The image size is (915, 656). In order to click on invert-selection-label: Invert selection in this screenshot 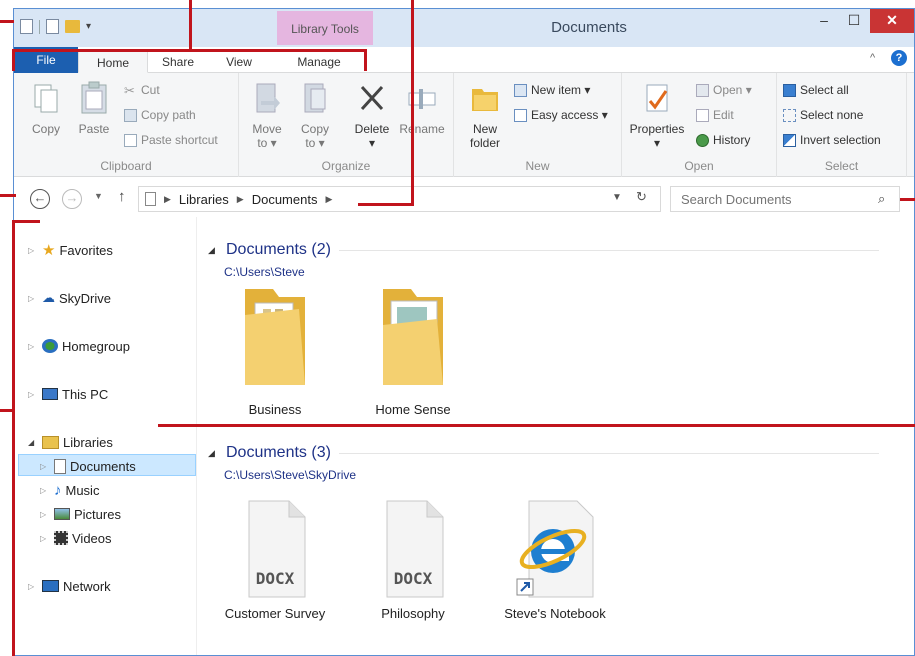, I will do `click(840, 140)`.